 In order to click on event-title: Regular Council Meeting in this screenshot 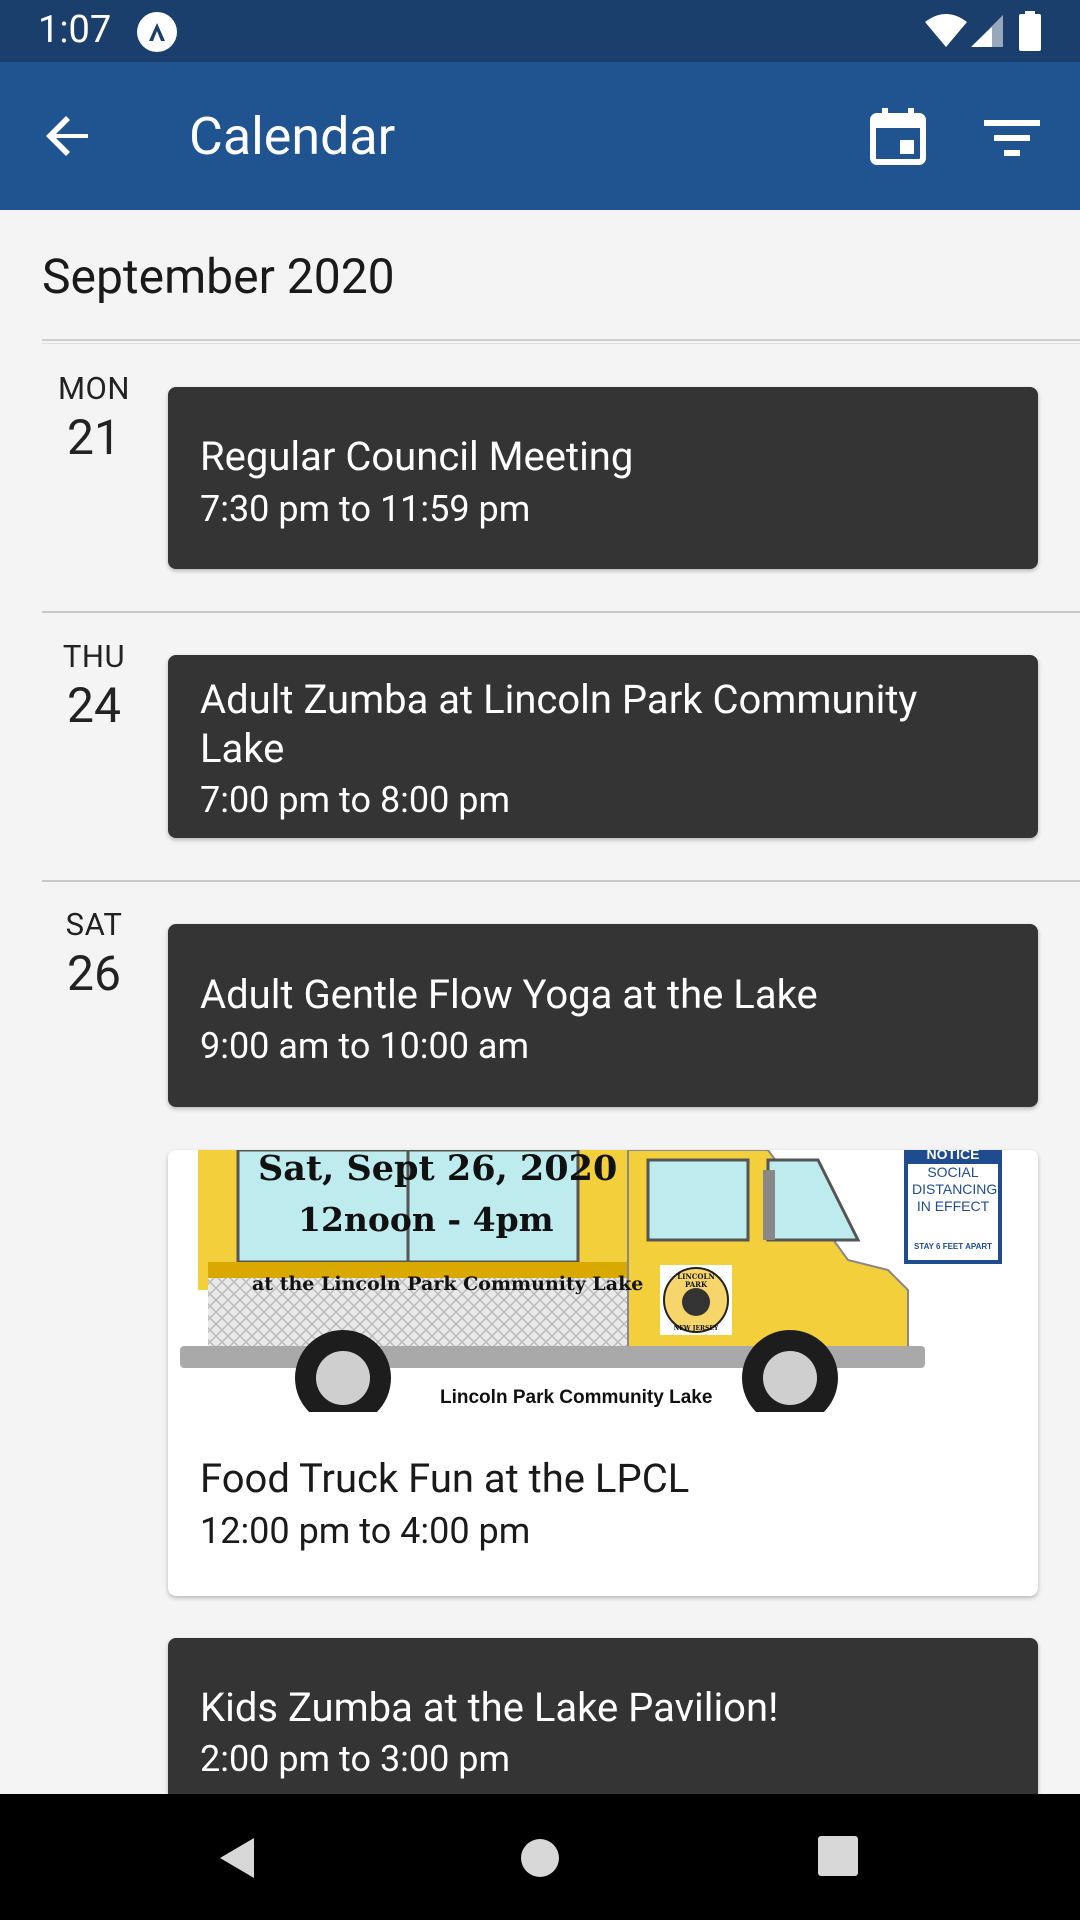, I will do `click(417, 456)`.